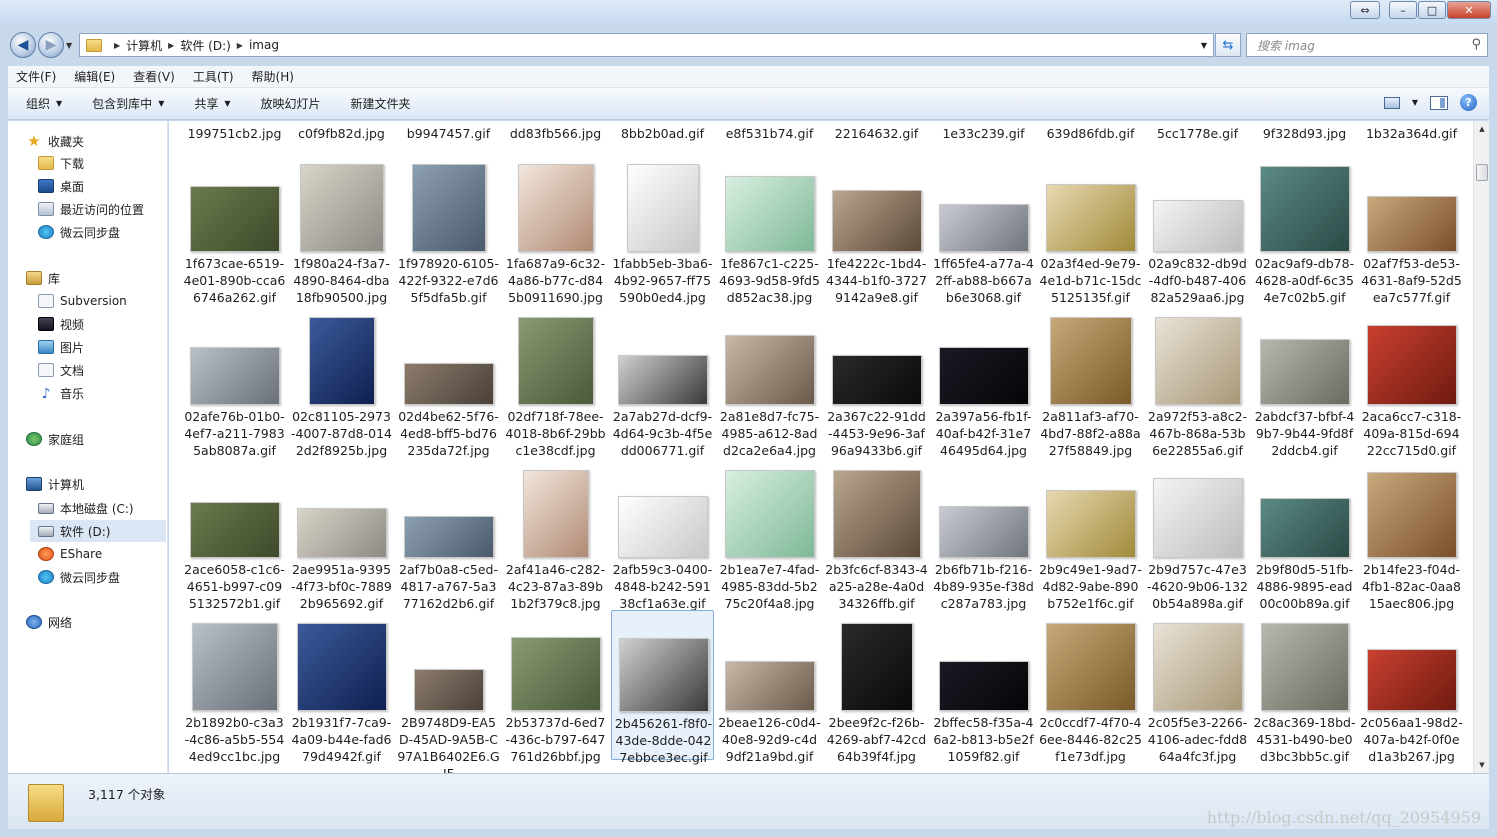  Describe the element at coordinates (448, 534) in the screenshot. I see `file-item: 2af7b0a8-c5ed-4817-a767-5a377162d2b6.gif` at that location.